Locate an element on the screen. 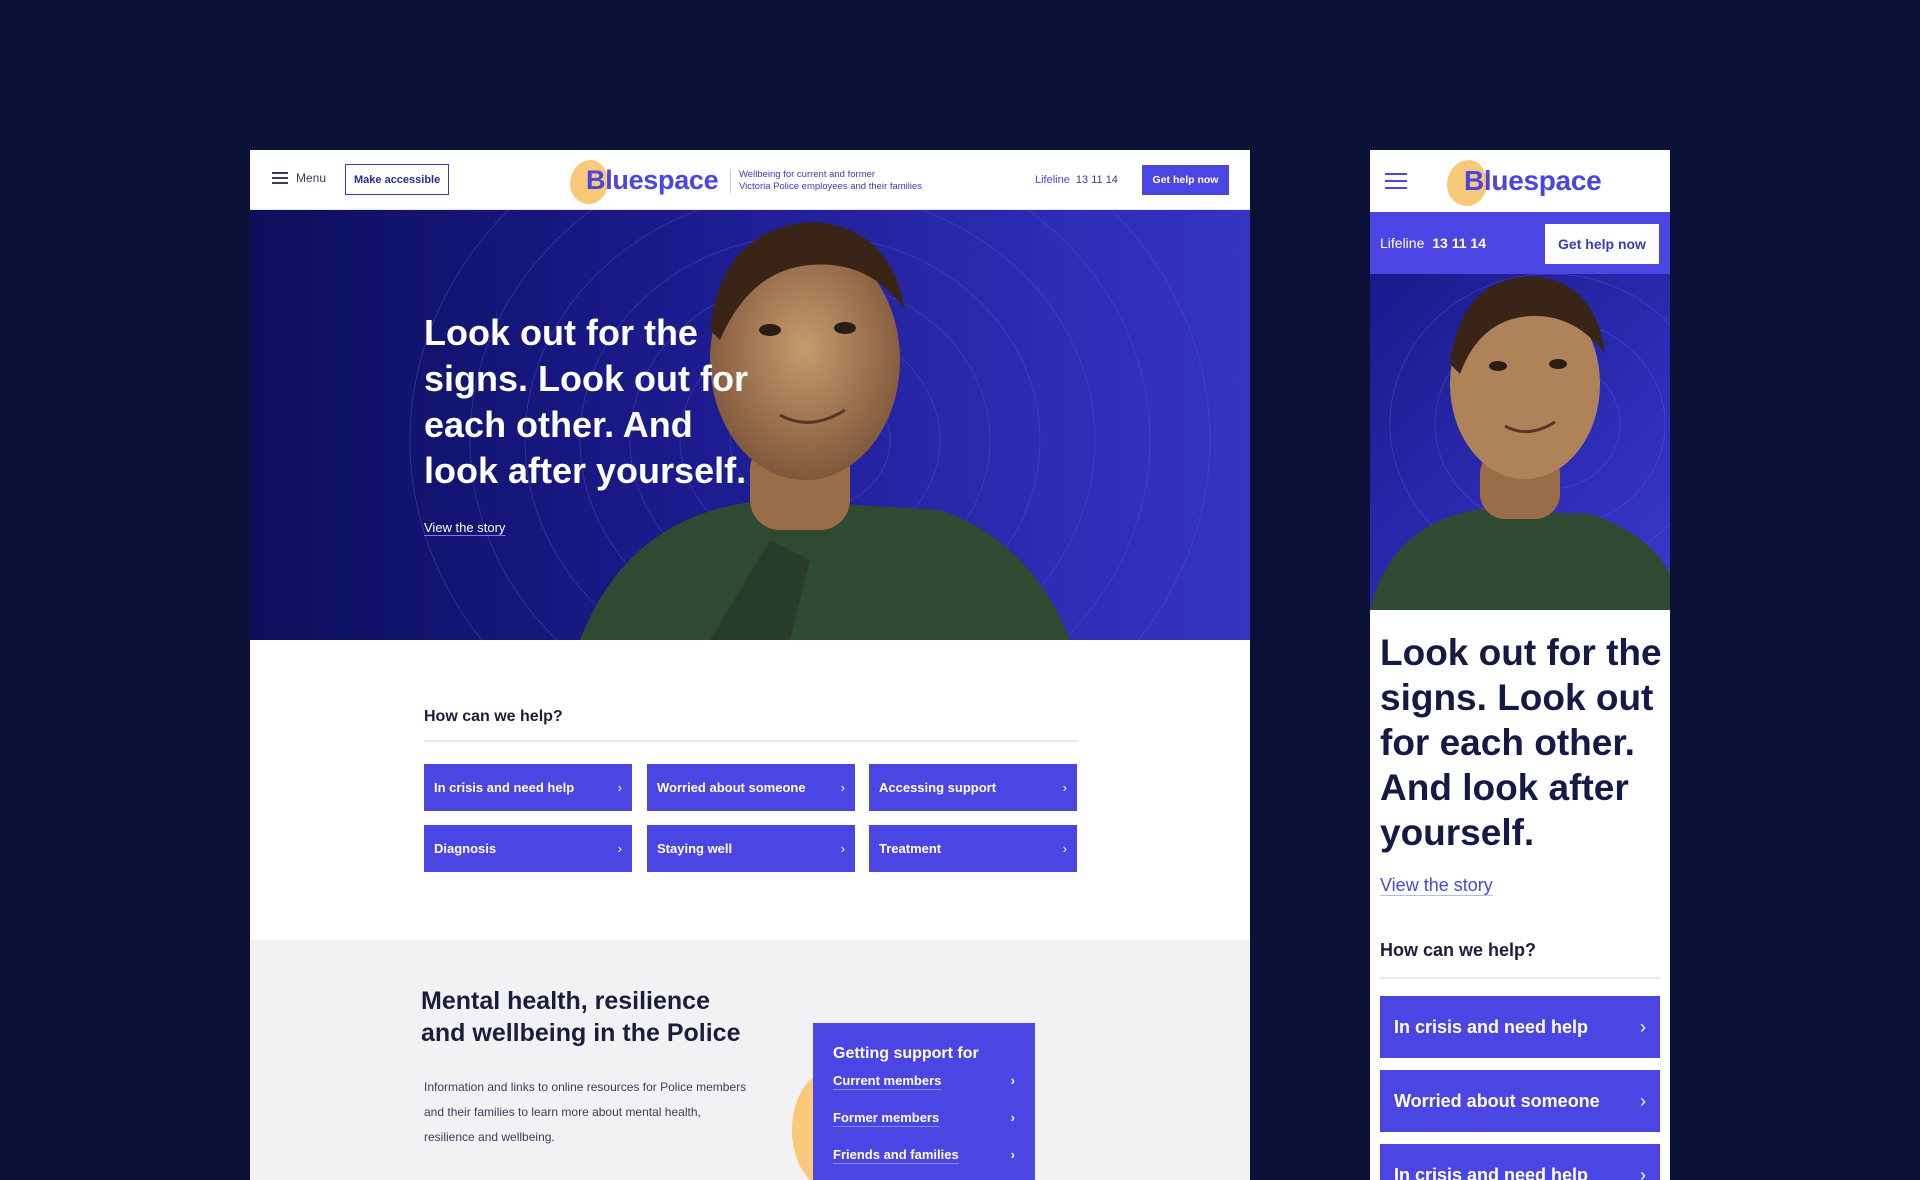 This screenshot has height=1180, width=1920. support-link-former: Former members › is located at coordinates (924, 1128).